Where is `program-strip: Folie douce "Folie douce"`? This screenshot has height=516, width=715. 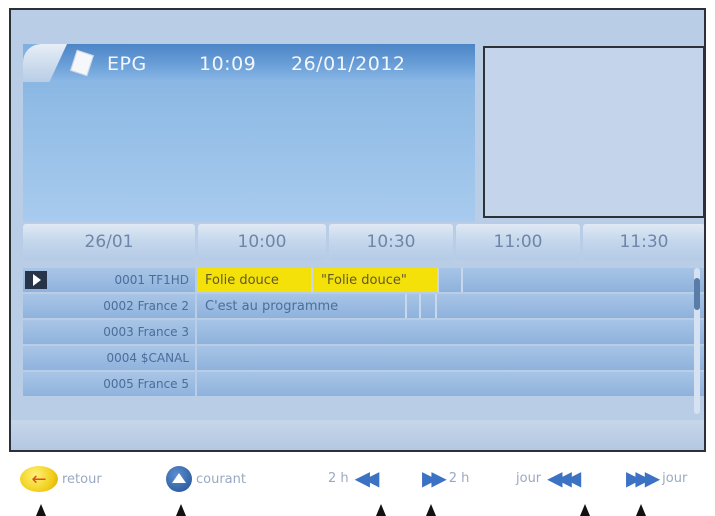 program-strip: Folie douce "Folie douce" is located at coordinates (450, 280).